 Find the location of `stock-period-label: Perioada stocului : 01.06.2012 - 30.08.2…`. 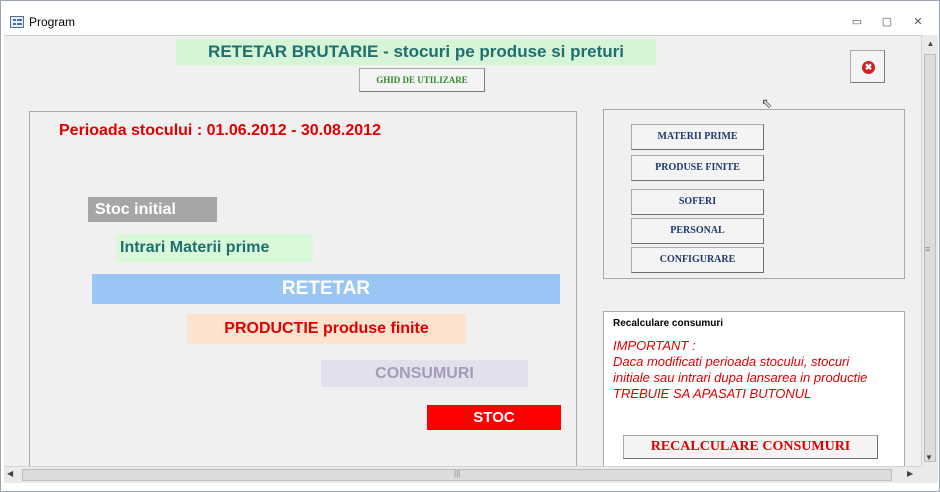

stock-period-label: Perioada stocului : 01.06.2012 - 30.08.2… is located at coordinates (220, 130).